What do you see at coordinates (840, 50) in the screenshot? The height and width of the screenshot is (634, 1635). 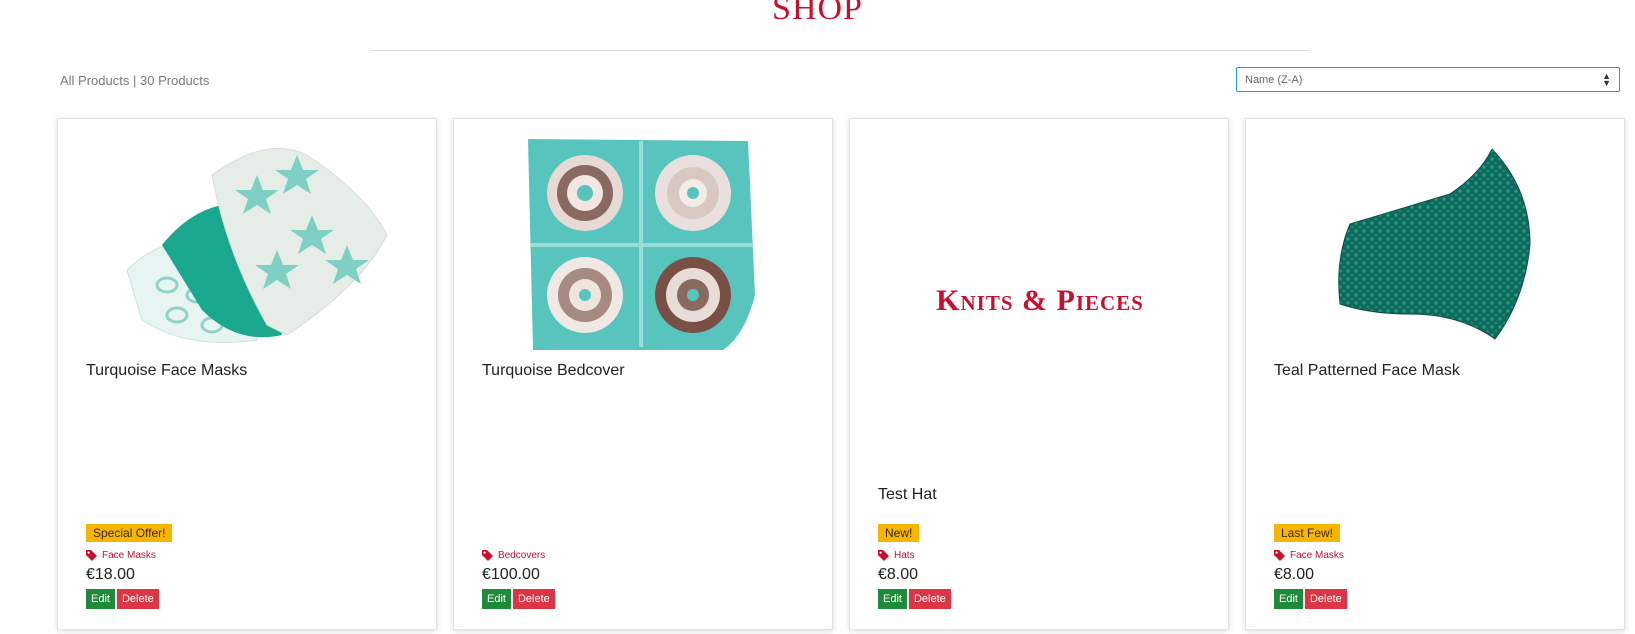 I see `title-divider` at bounding box center [840, 50].